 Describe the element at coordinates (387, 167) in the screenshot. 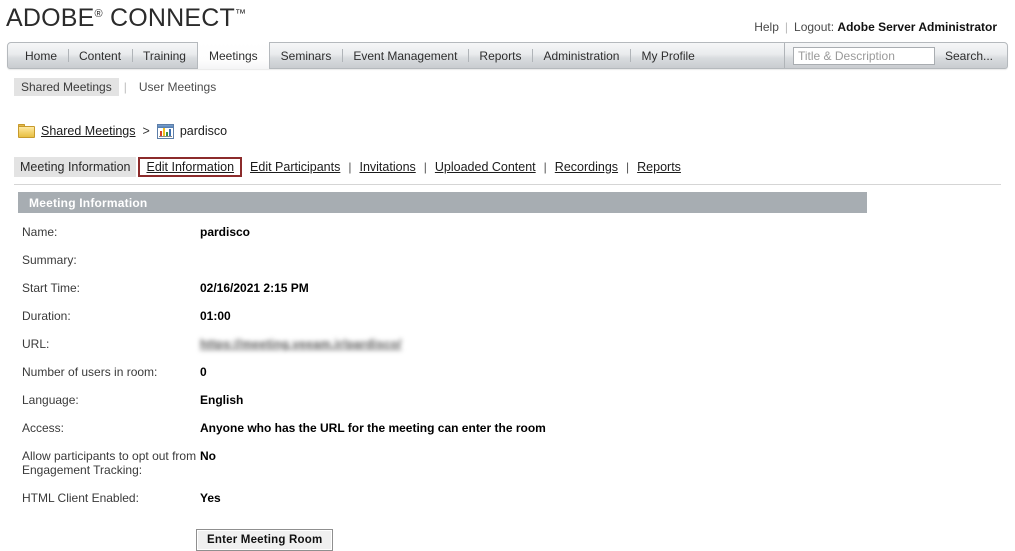

I see `tab-invitations: Invitations` at that location.